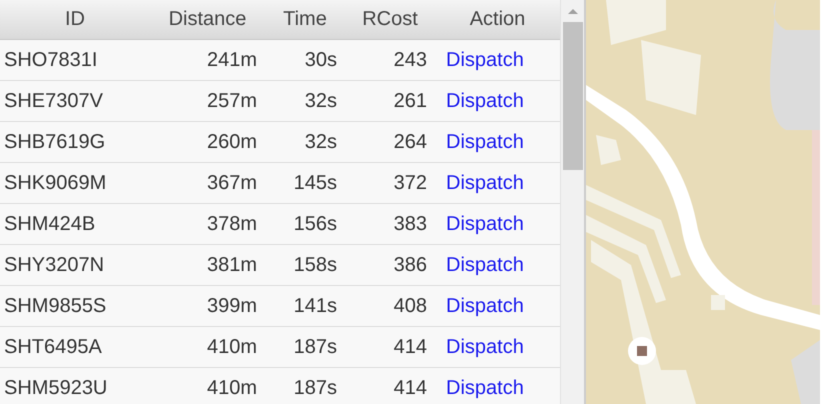  What do you see at coordinates (572, 96) in the screenshot?
I see `scrollbar-thumb` at bounding box center [572, 96].